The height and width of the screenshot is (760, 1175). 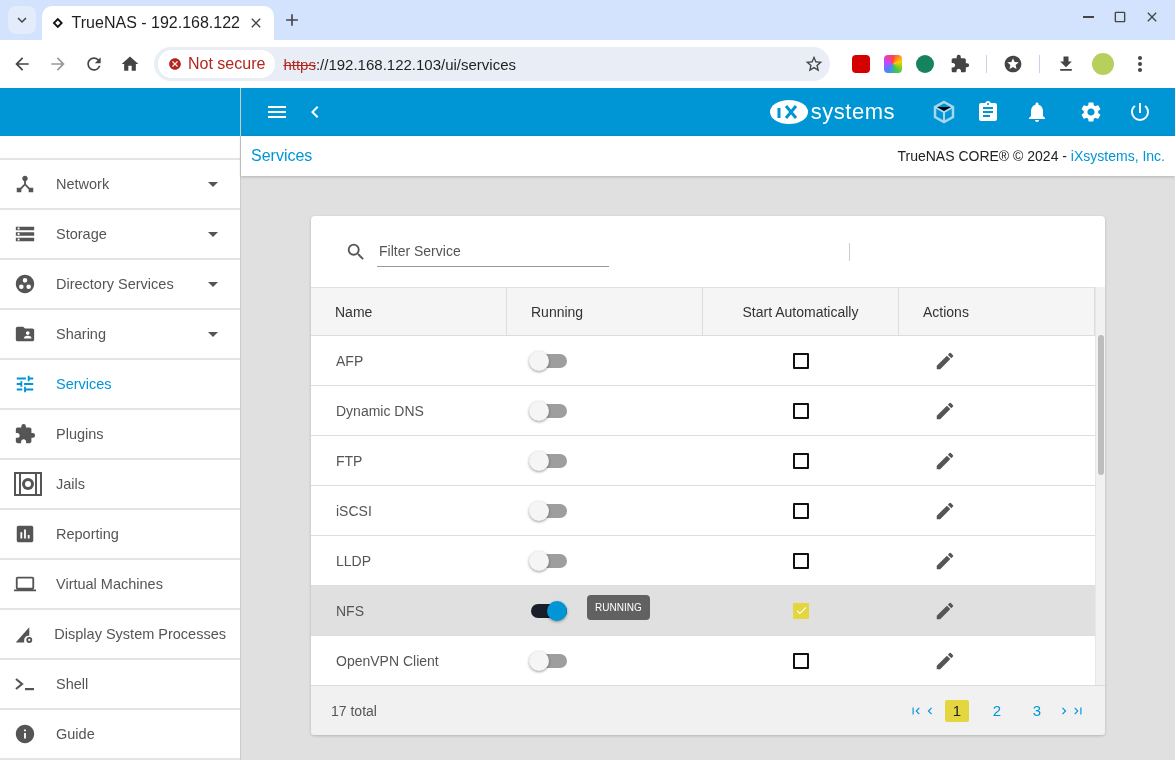 What do you see at coordinates (130, 64) in the screenshot?
I see `home-icon` at bounding box center [130, 64].